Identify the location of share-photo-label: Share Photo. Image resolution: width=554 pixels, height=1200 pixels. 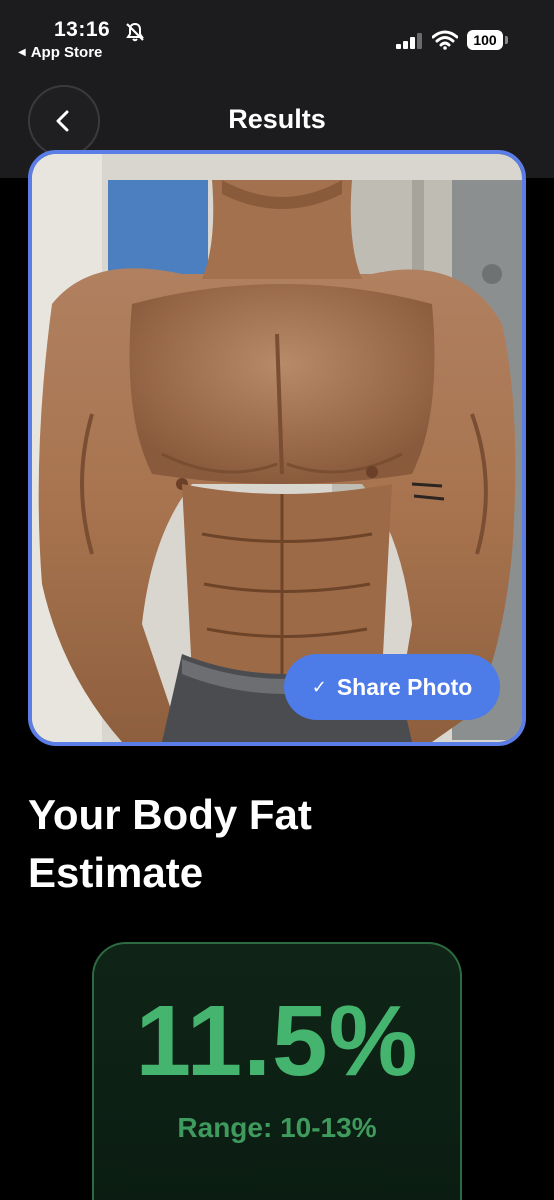
(404, 686).